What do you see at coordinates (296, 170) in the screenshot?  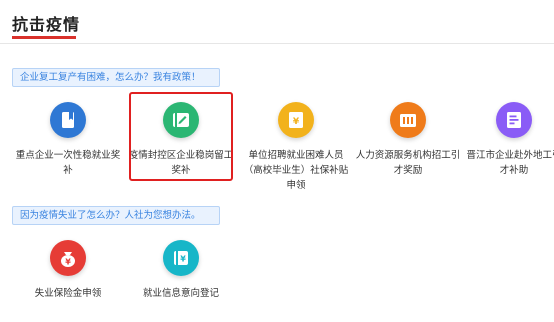 I see `service-item-label: 单位招聘就业困难人员（高校毕业生）社保补贴申领` at bounding box center [296, 170].